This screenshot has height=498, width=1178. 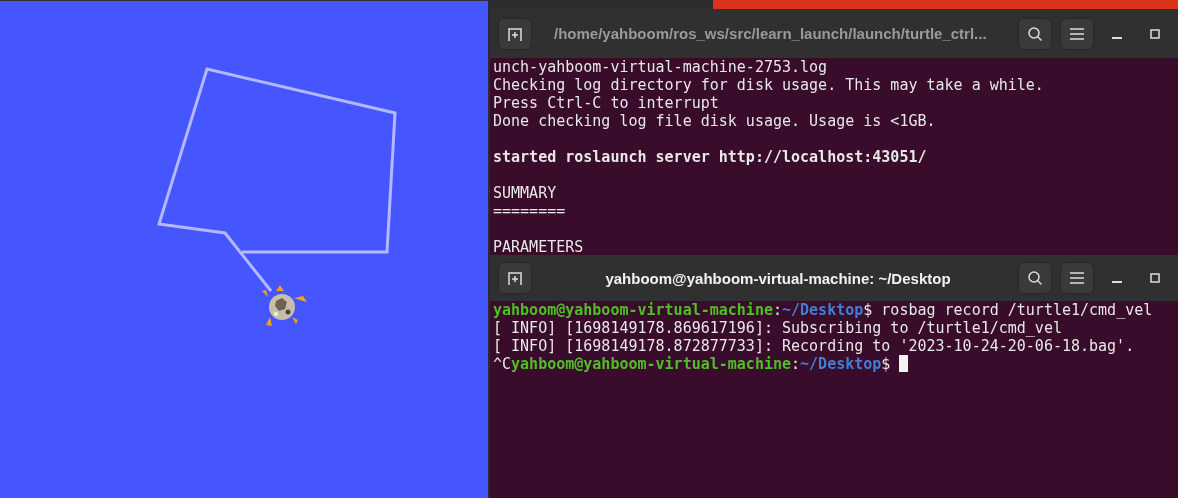 What do you see at coordinates (823, 310) in the screenshot?
I see `terminal-line: yahboom@yahboom-virtual-machine:~/Desktop$ rosbag record /turtle1/cmd_vel` at bounding box center [823, 310].